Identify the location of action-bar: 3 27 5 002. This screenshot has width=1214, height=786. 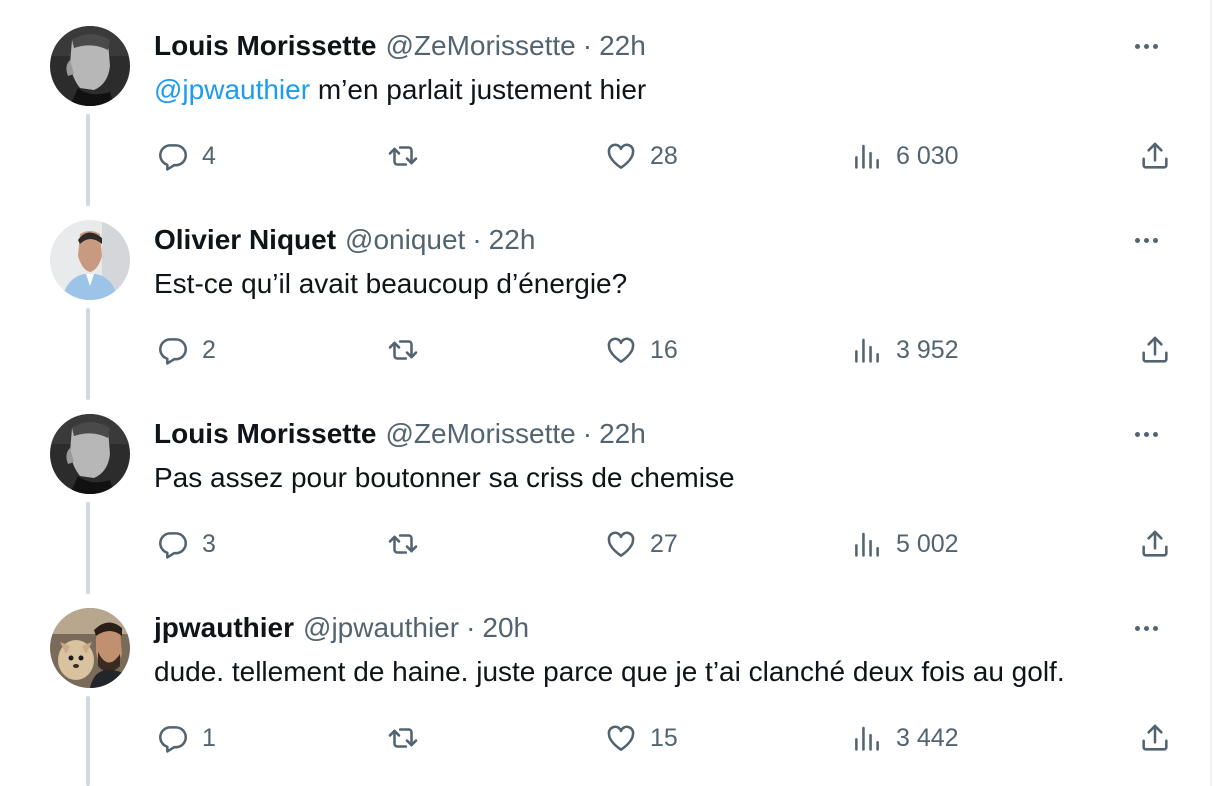
(606, 544).